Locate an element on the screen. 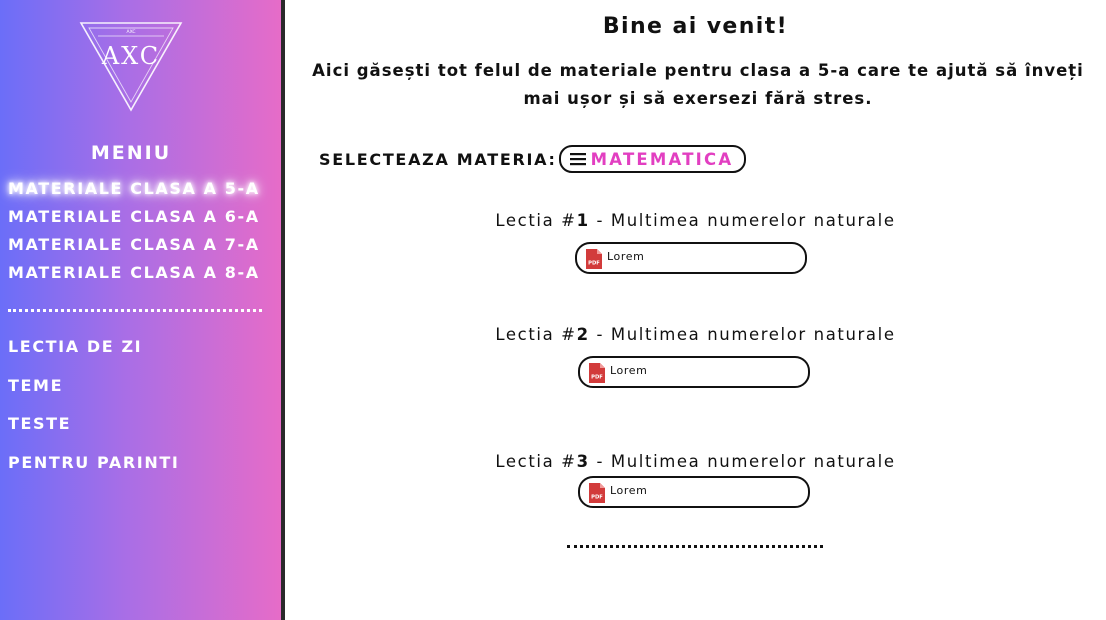 The height and width of the screenshot is (620, 1106). lesson-item: Lectia #3 - Multimea numerelor naturale is located at coordinates (695, 462).